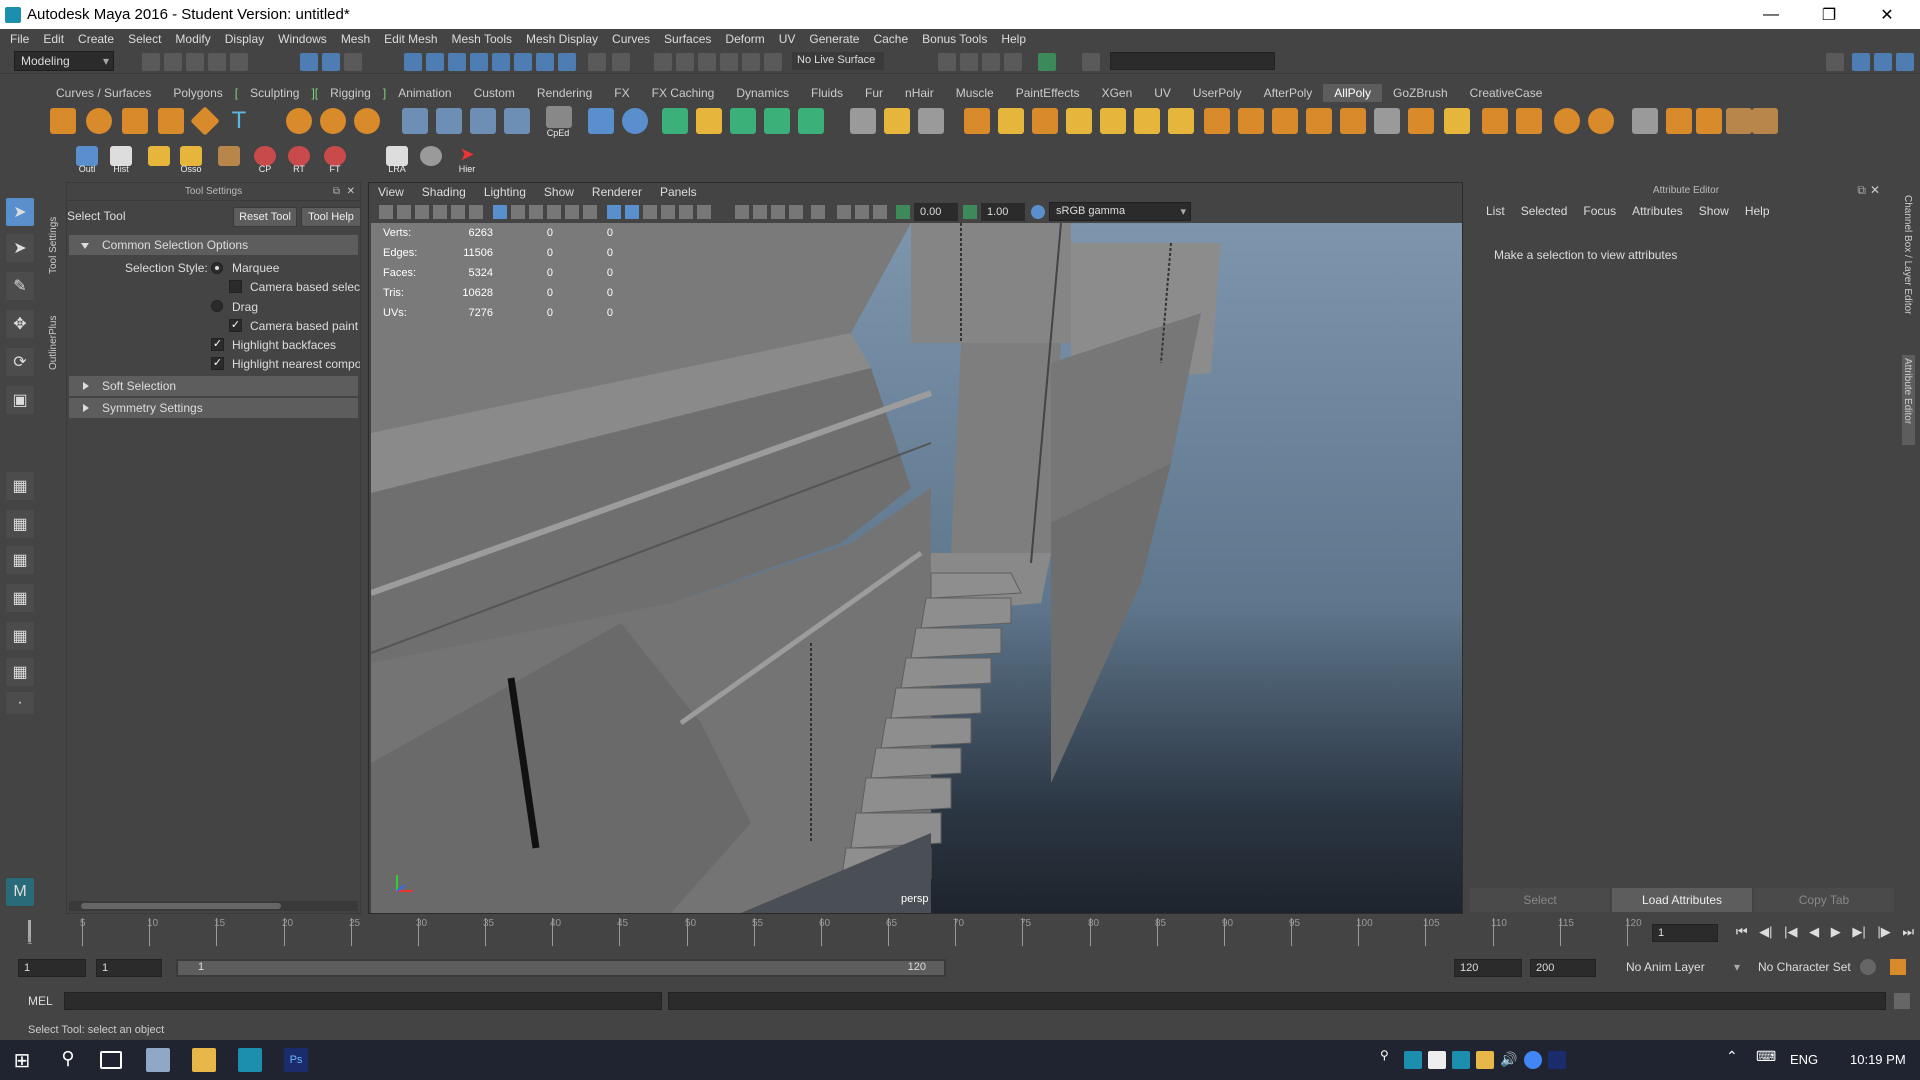  What do you see at coordinates (1045, 121) in the screenshot?
I see `reduce-icon` at bounding box center [1045, 121].